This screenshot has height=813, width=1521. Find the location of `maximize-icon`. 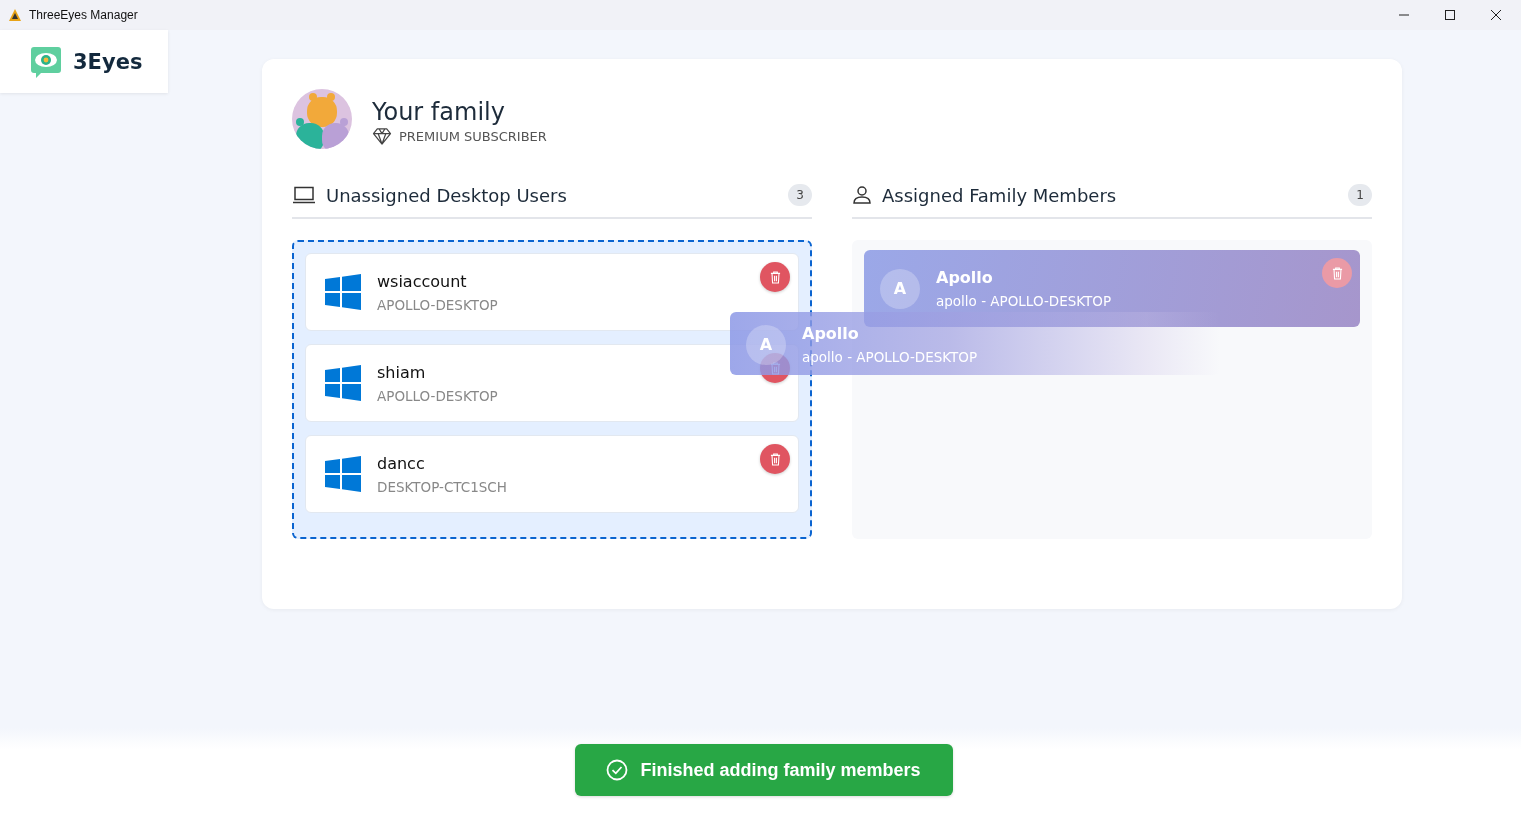

maximize-icon is located at coordinates (1450, 15).